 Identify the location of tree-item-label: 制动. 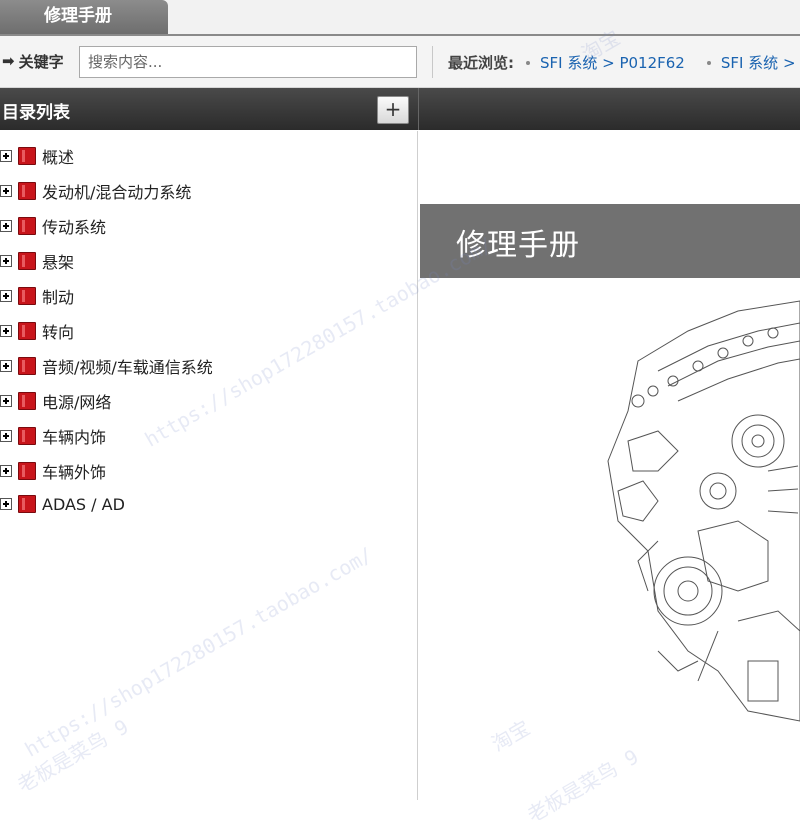
(58, 297).